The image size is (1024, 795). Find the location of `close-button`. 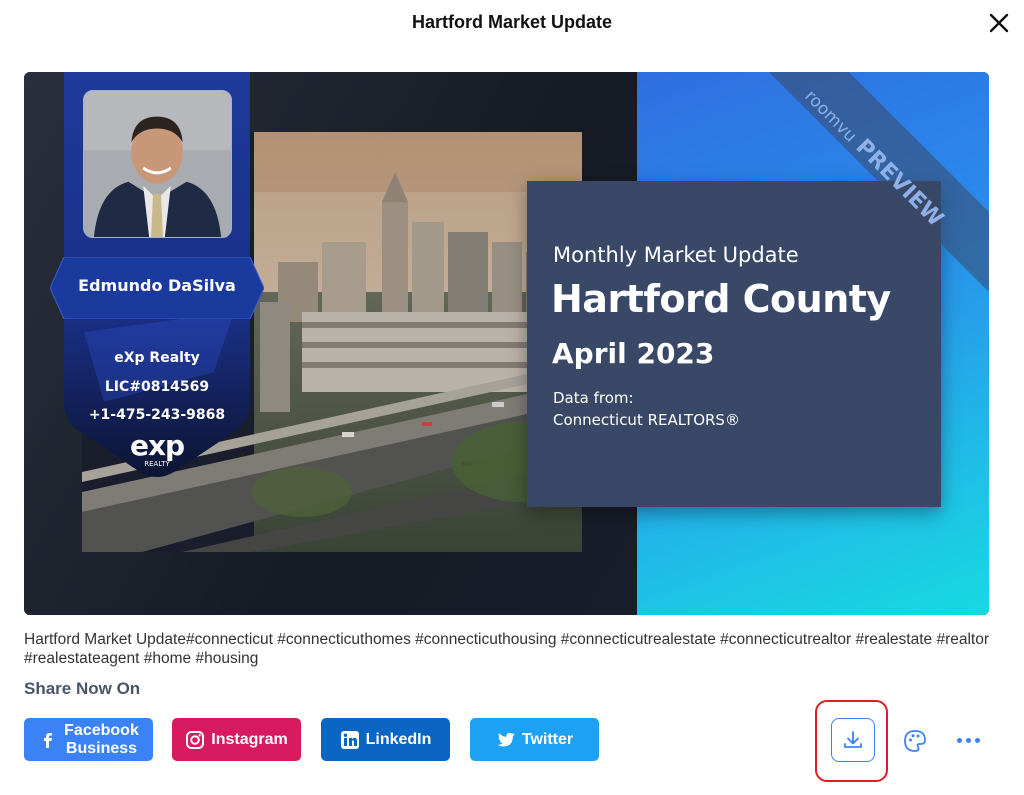

close-button is located at coordinates (999, 23).